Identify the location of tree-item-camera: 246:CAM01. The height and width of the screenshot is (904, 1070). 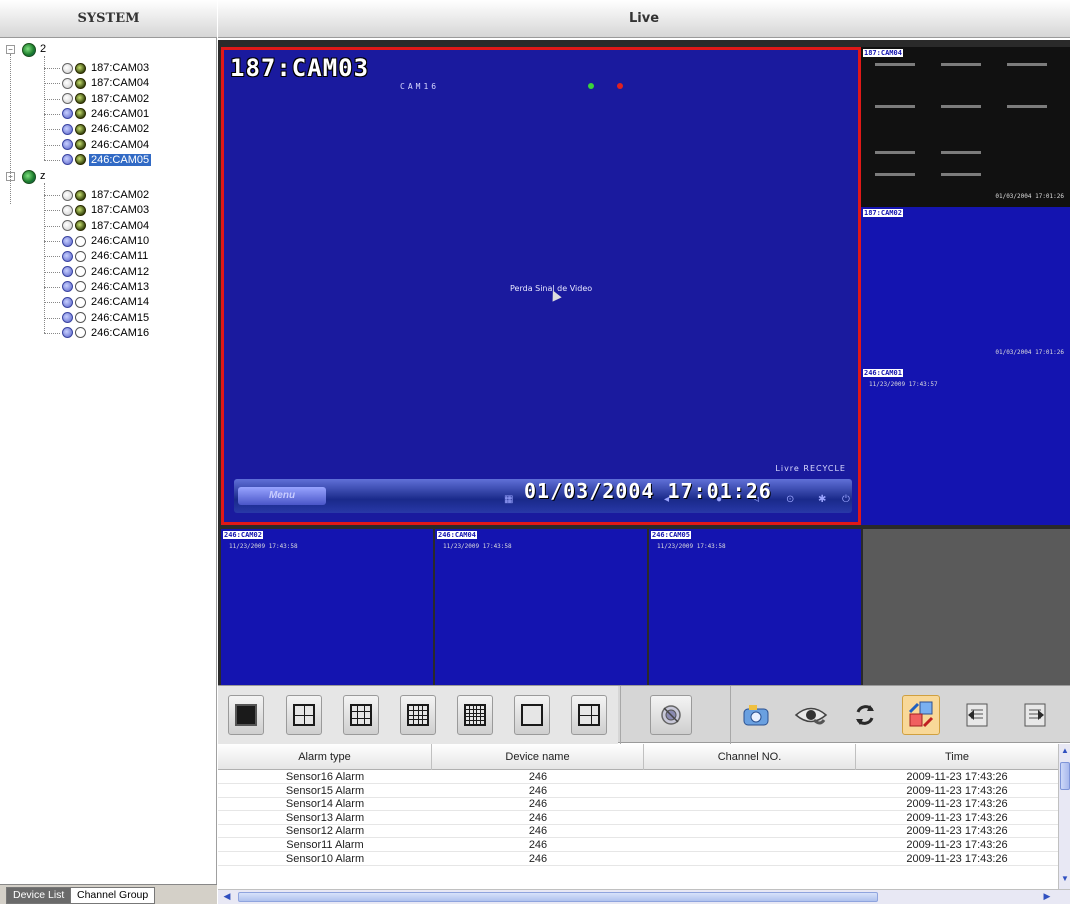
(106, 114).